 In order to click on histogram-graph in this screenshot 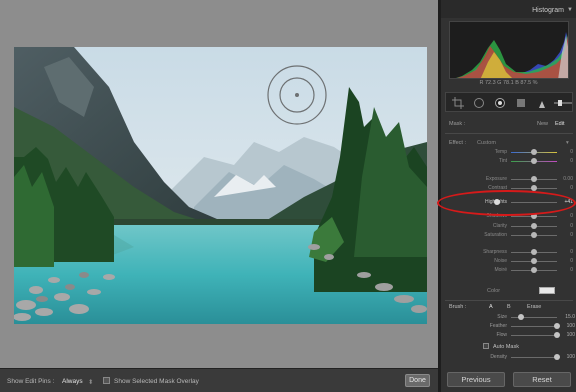, I will do `click(509, 50)`.